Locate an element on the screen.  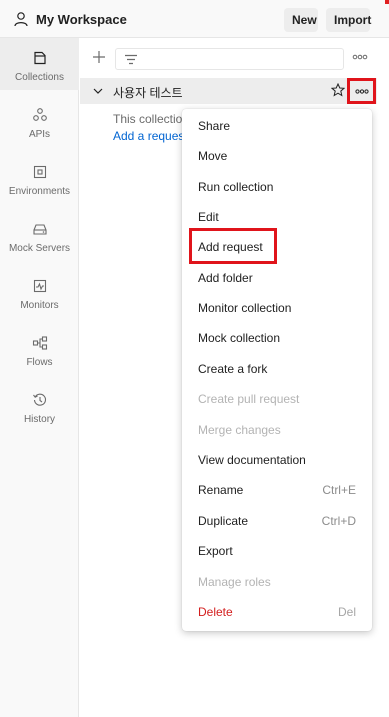
environments-icon is located at coordinates (40, 172).